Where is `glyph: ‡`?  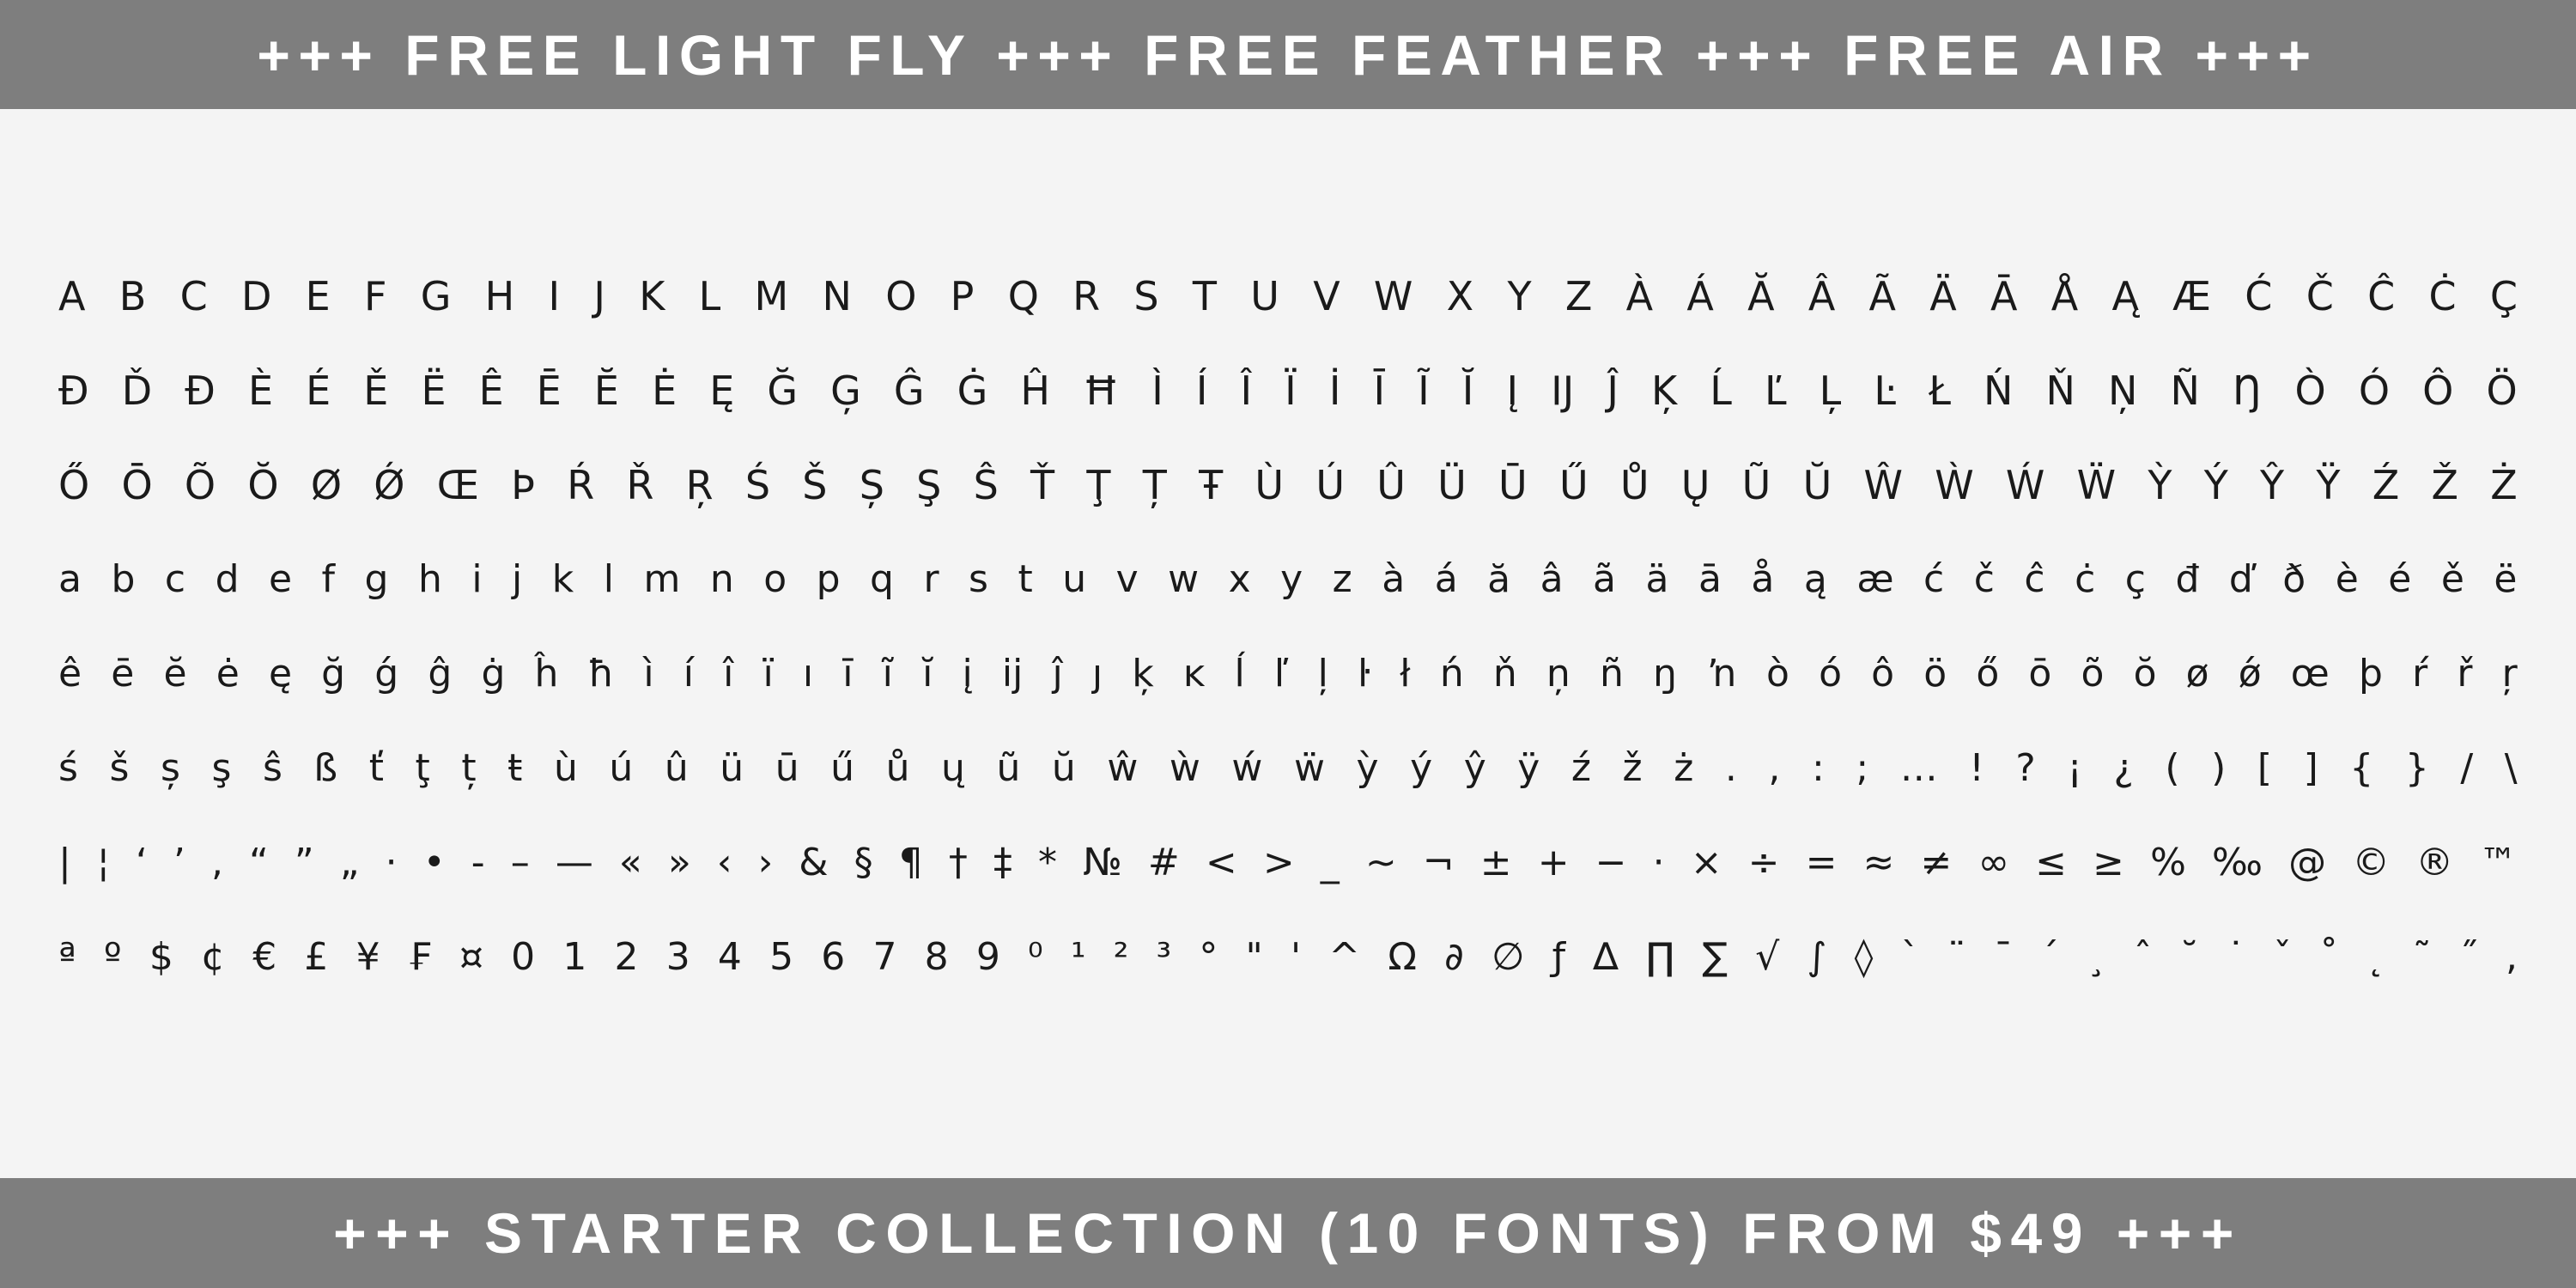 glyph: ‡ is located at coordinates (1002, 863).